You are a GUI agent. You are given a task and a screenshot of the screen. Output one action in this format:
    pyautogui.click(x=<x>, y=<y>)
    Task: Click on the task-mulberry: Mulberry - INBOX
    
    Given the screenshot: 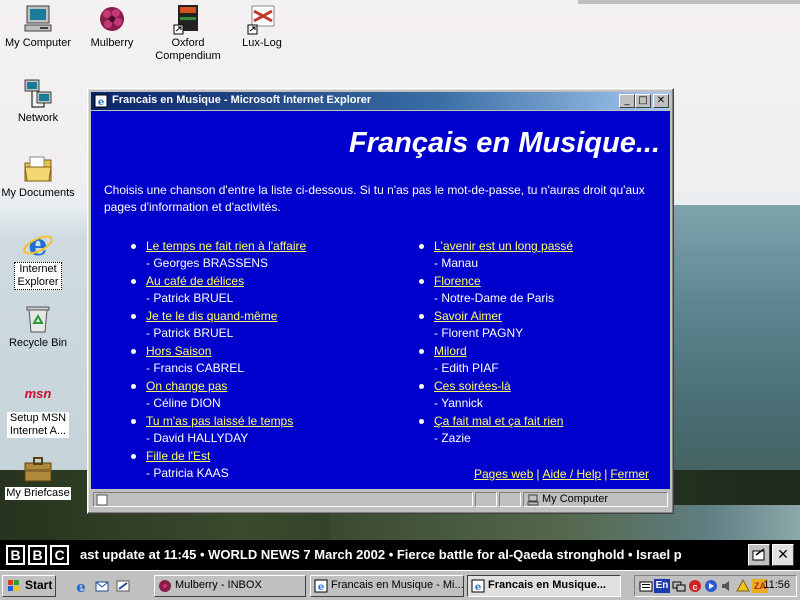 What is the action you would take?
    pyautogui.click(x=230, y=586)
    